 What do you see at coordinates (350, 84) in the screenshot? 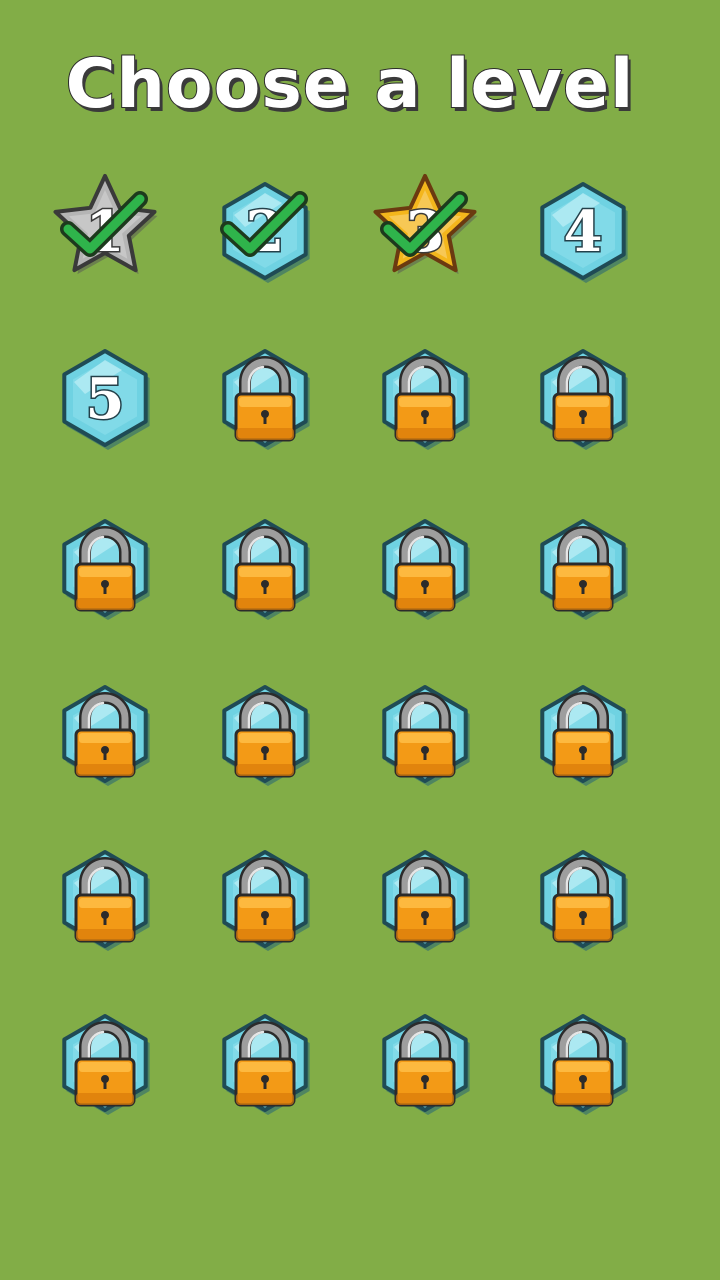
I see `page-title: Choose a level` at bounding box center [350, 84].